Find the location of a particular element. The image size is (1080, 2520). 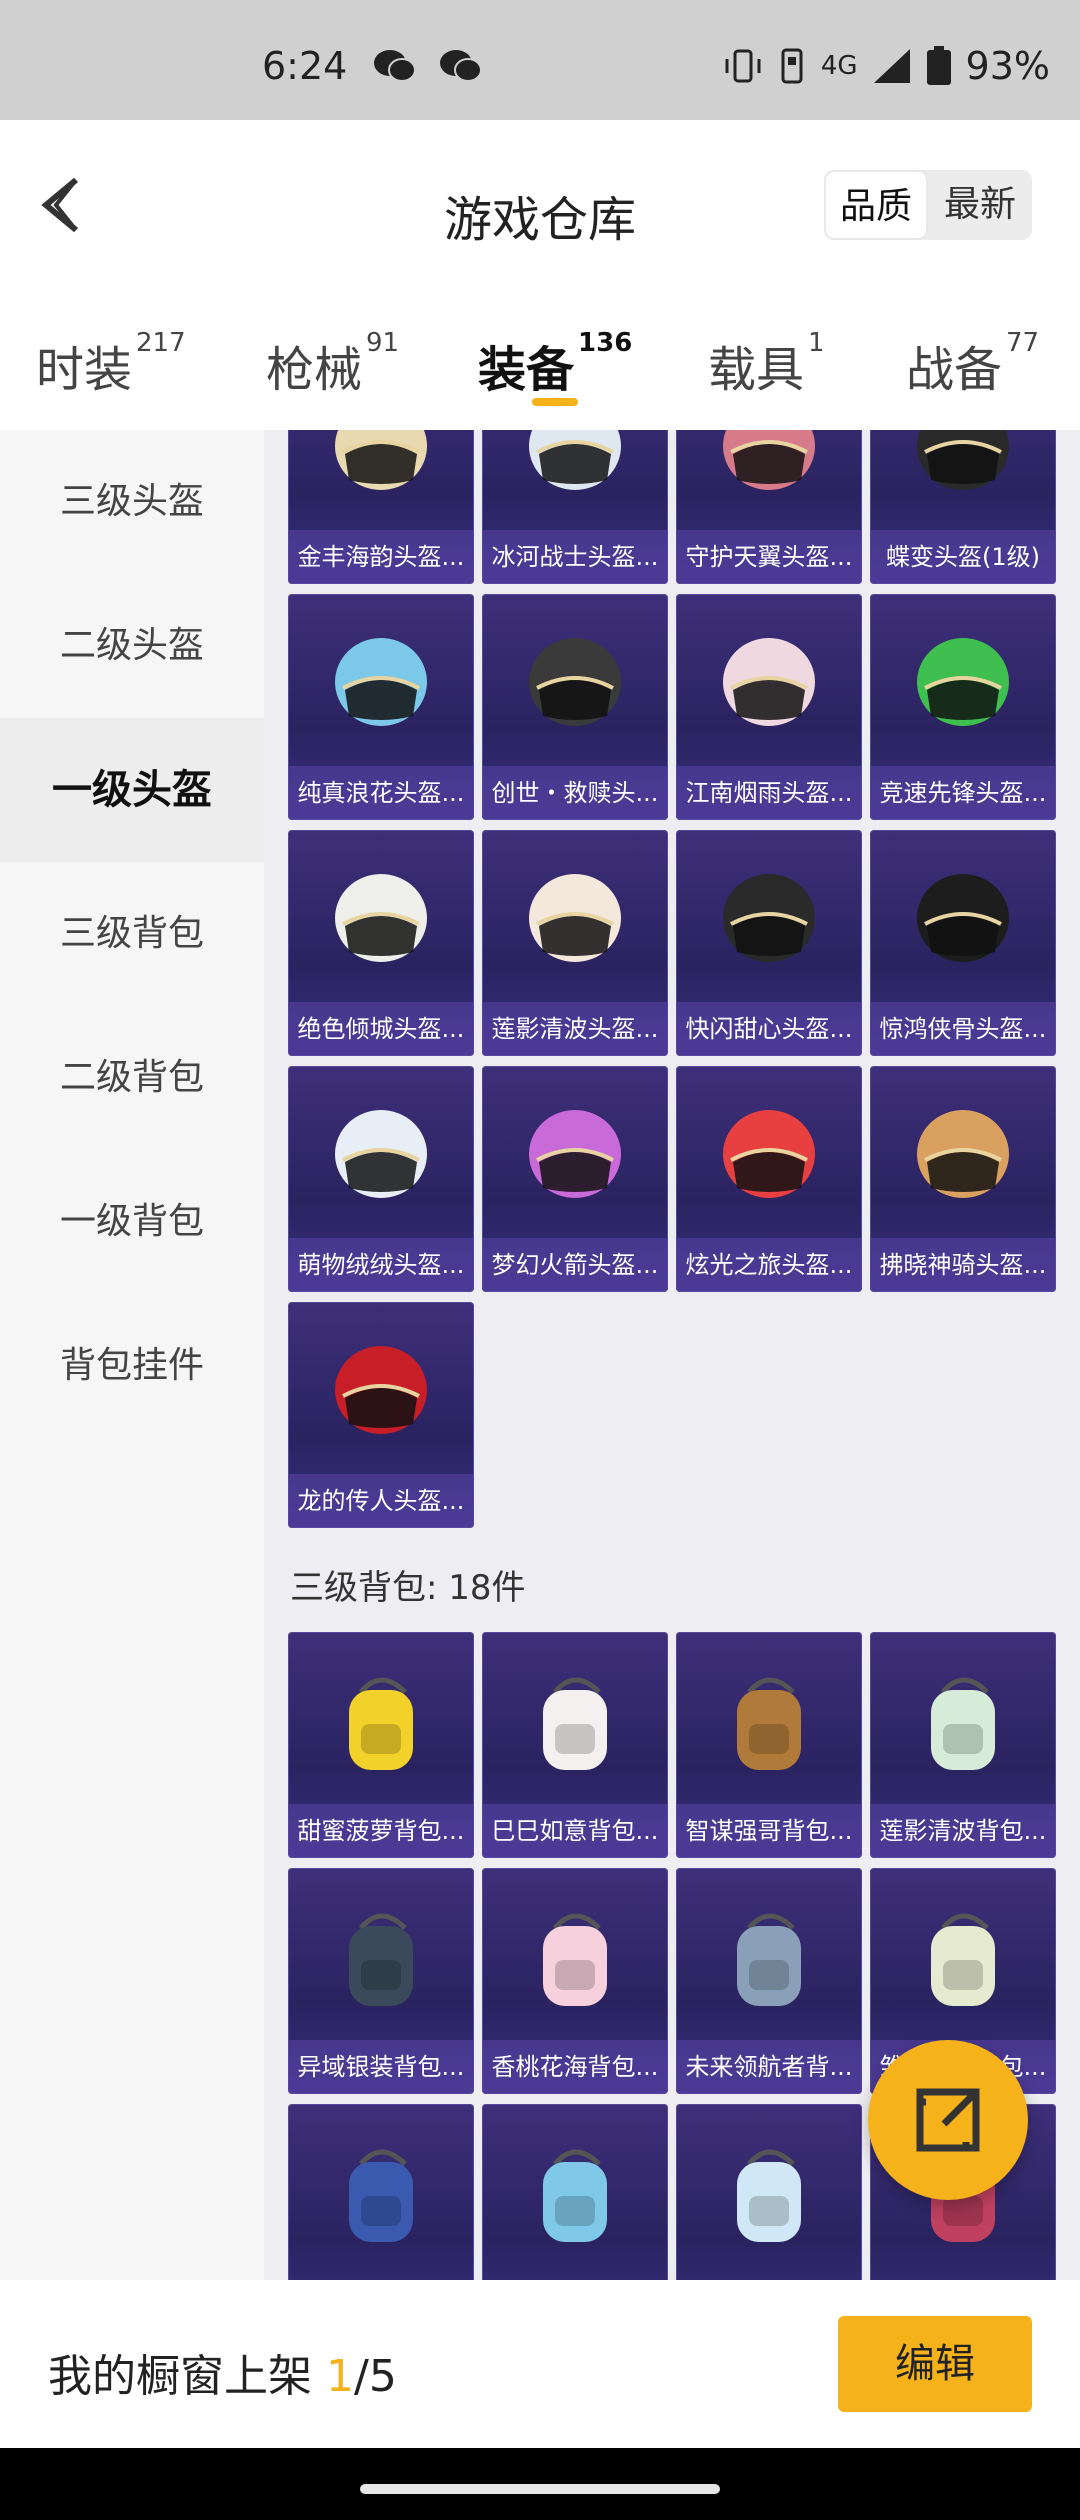

tab-combat-gear: 战备 77 is located at coordinates (972, 364).